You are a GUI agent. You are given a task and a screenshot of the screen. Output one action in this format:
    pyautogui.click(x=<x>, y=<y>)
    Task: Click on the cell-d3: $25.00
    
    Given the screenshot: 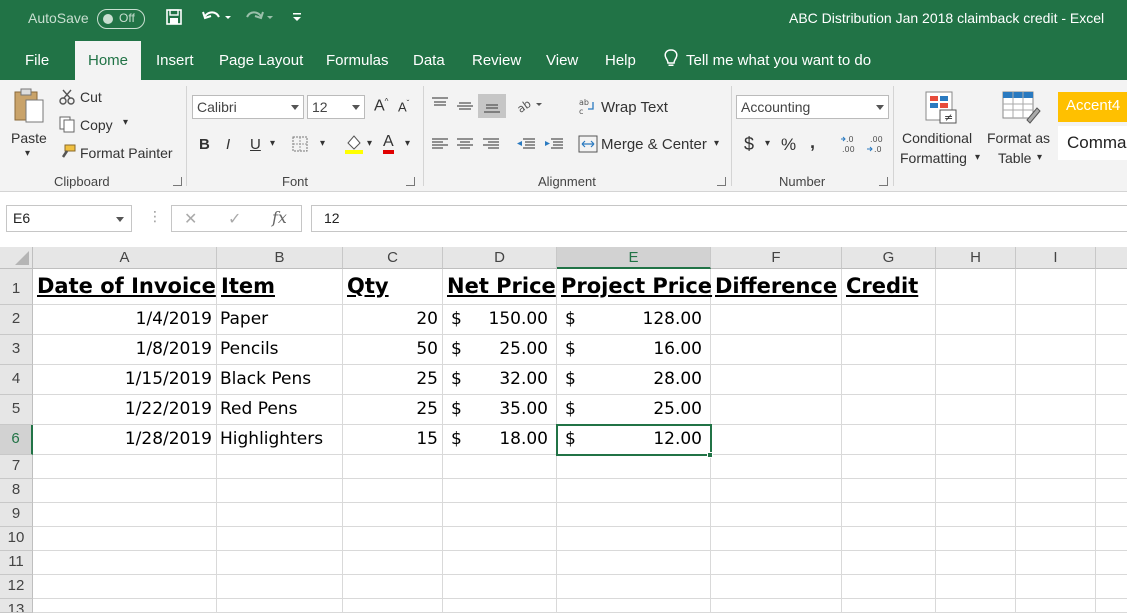 What is the action you would take?
    pyautogui.click(x=500, y=350)
    